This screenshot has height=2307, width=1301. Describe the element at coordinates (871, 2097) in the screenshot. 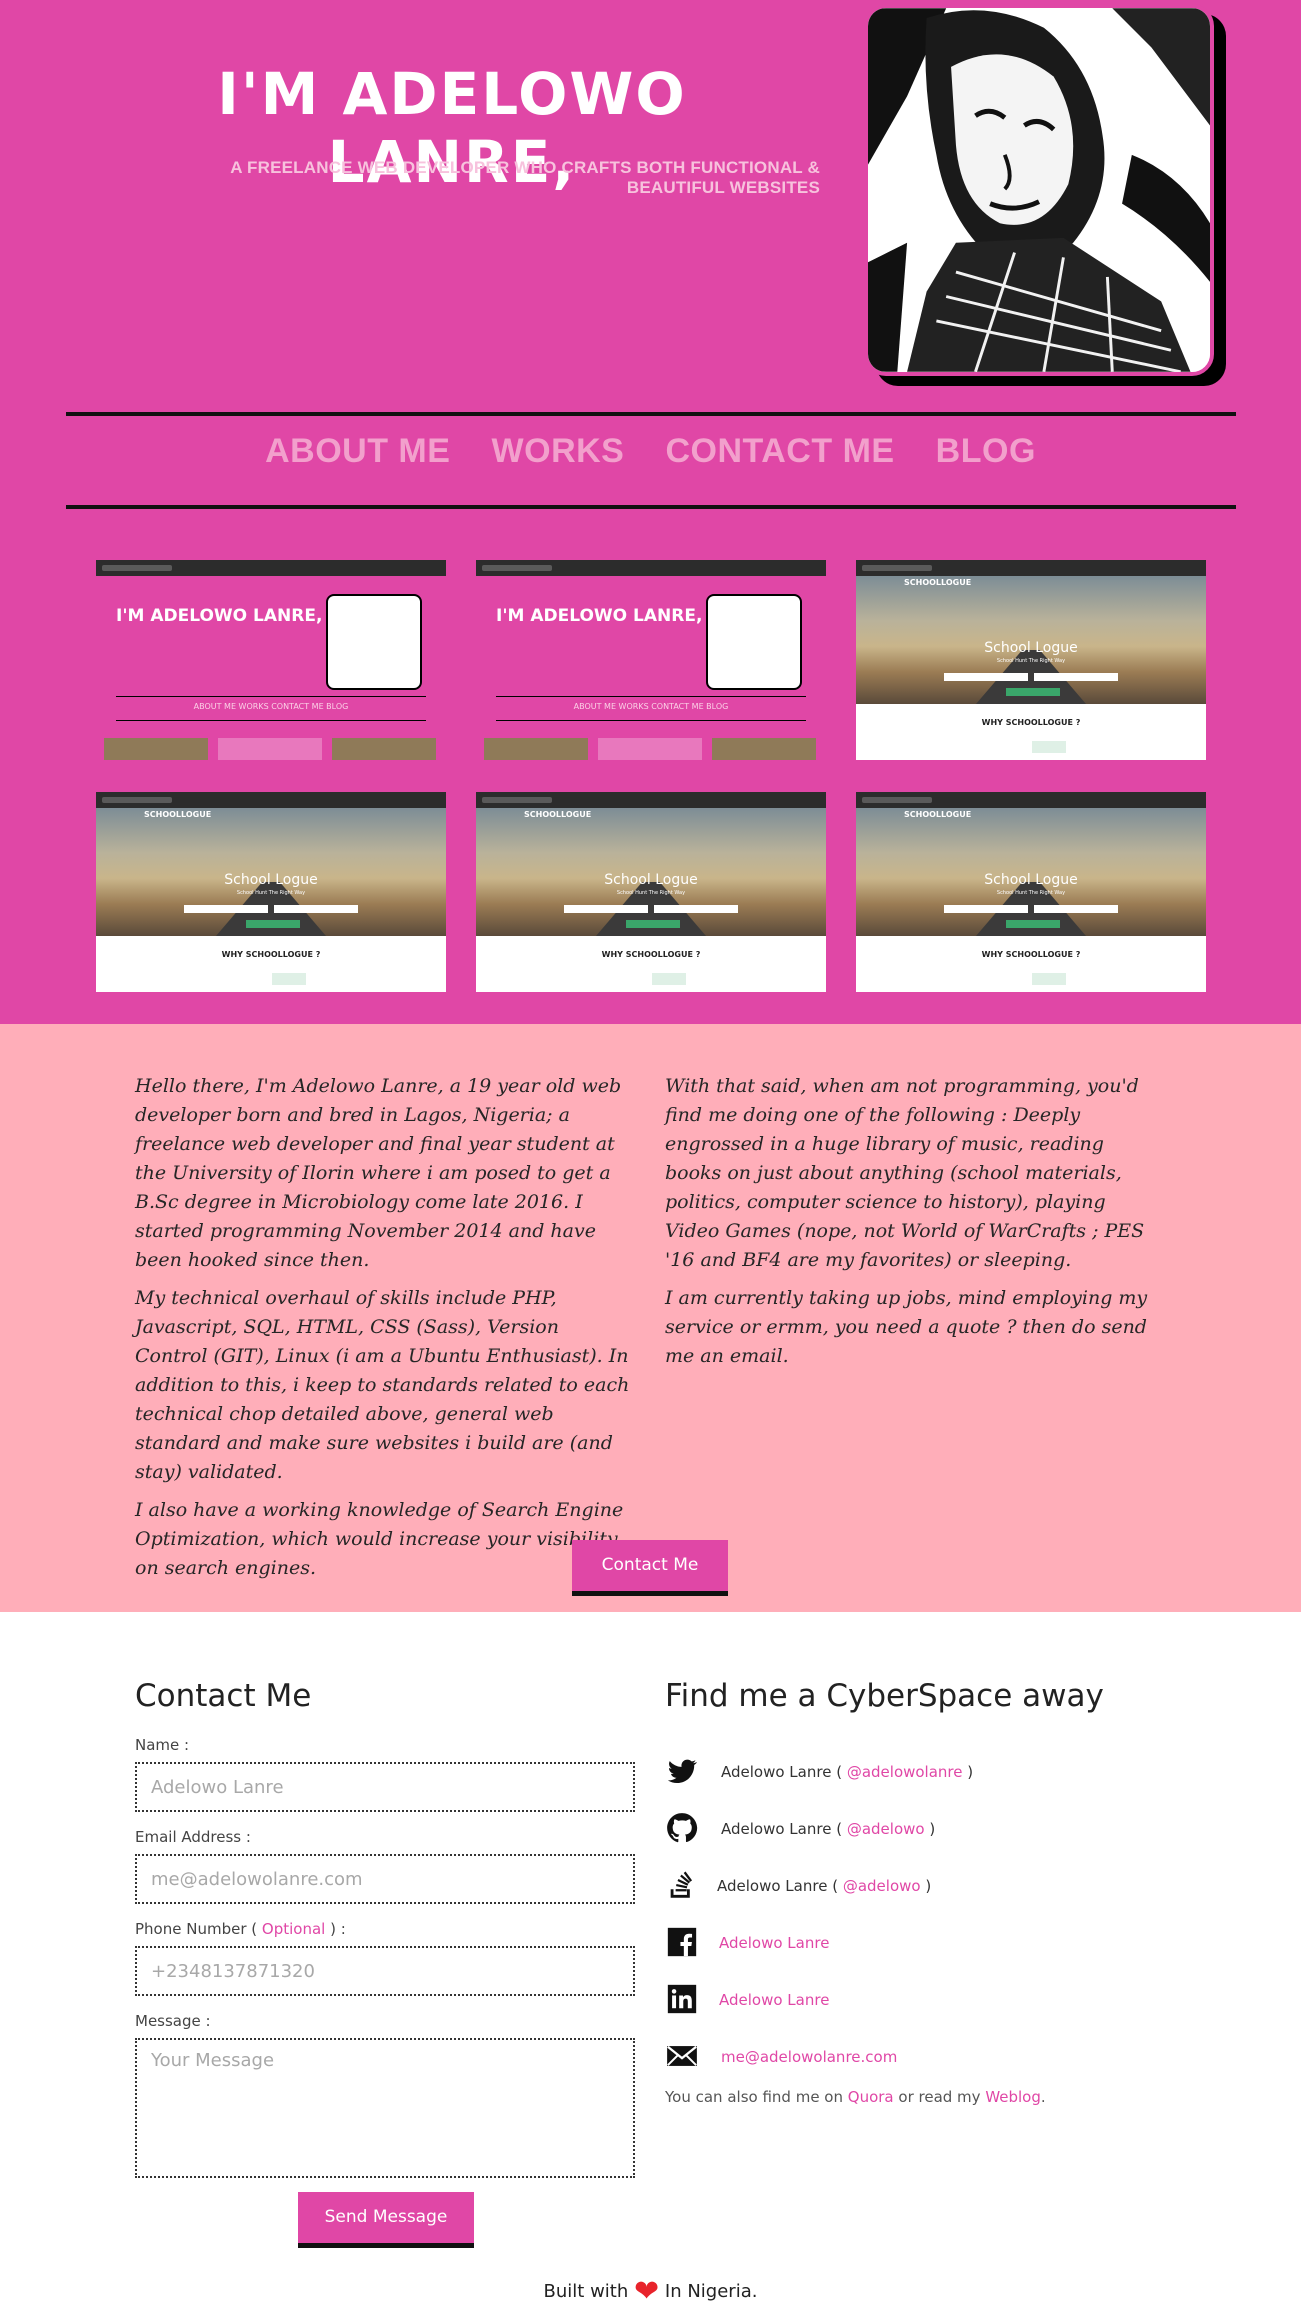

I see `quora-link: Quora` at that location.